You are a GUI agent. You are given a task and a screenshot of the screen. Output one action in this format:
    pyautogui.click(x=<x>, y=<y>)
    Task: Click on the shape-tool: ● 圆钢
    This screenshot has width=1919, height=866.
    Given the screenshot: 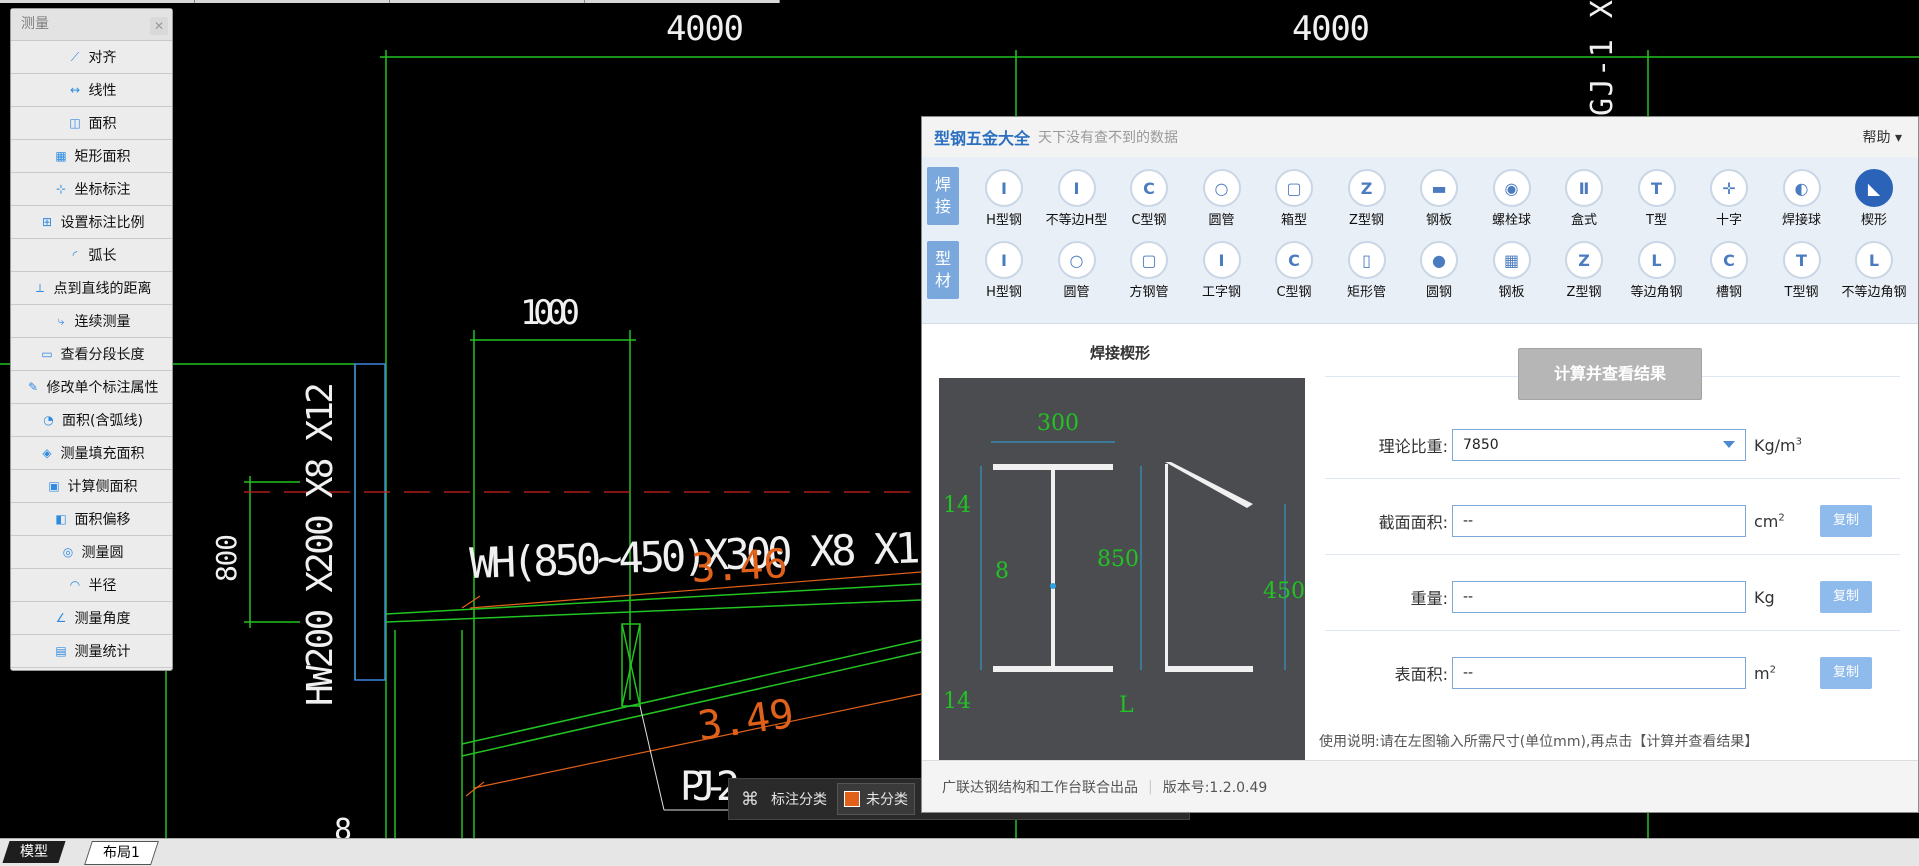 What is the action you would take?
    pyautogui.click(x=1439, y=270)
    